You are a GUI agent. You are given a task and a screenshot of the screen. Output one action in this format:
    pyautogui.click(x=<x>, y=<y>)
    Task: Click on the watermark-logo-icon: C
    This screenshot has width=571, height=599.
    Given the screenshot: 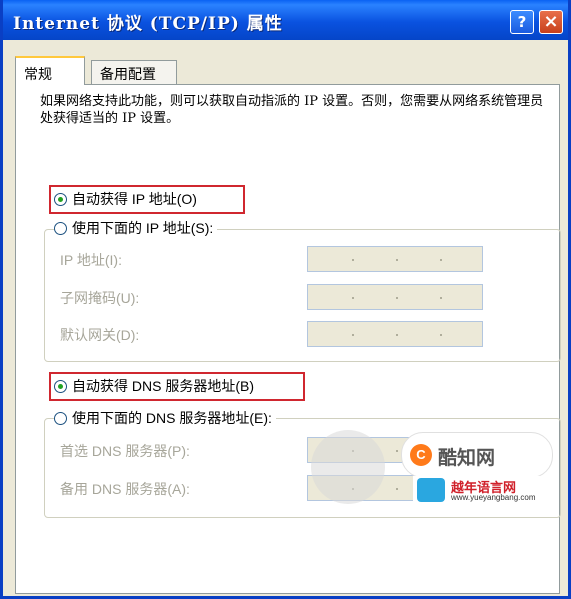 What is the action you would take?
    pyautogui.click(x=421, y=455)
    